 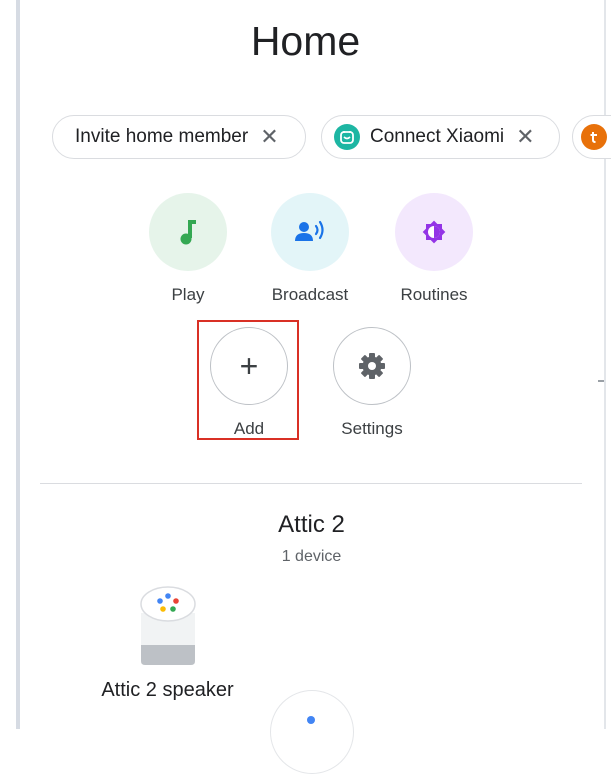 What do you see at coordinates (311, 720) in the screenshot?
I see `device-indicator-dot` at bounding box center [311, 720].